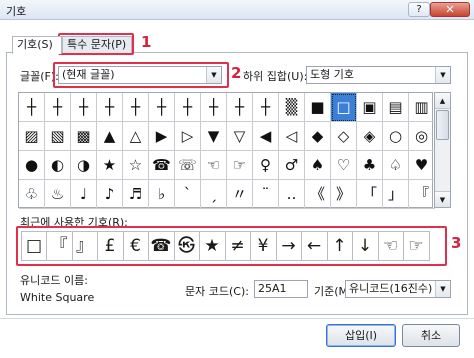  What do you see at coordinates (344, 136) in the screenshot?
I see `symbol-cell: ◇` at bounding box center [344, 136].